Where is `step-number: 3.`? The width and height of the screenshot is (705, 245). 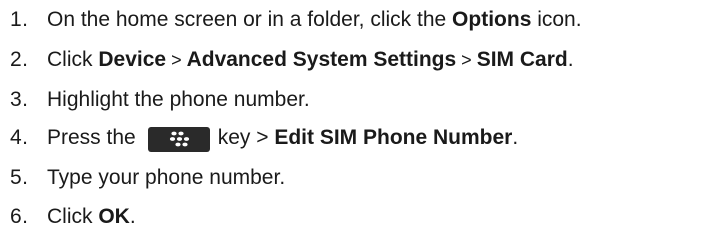 step-number: 3. is located at coordinates (19, 99).